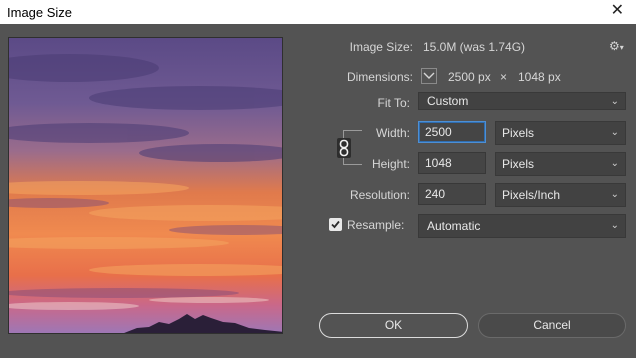 The height and width of the screenshot is (358, 636). I want to click on height-unit-select: Pixels ⌄, so click(560, 164).